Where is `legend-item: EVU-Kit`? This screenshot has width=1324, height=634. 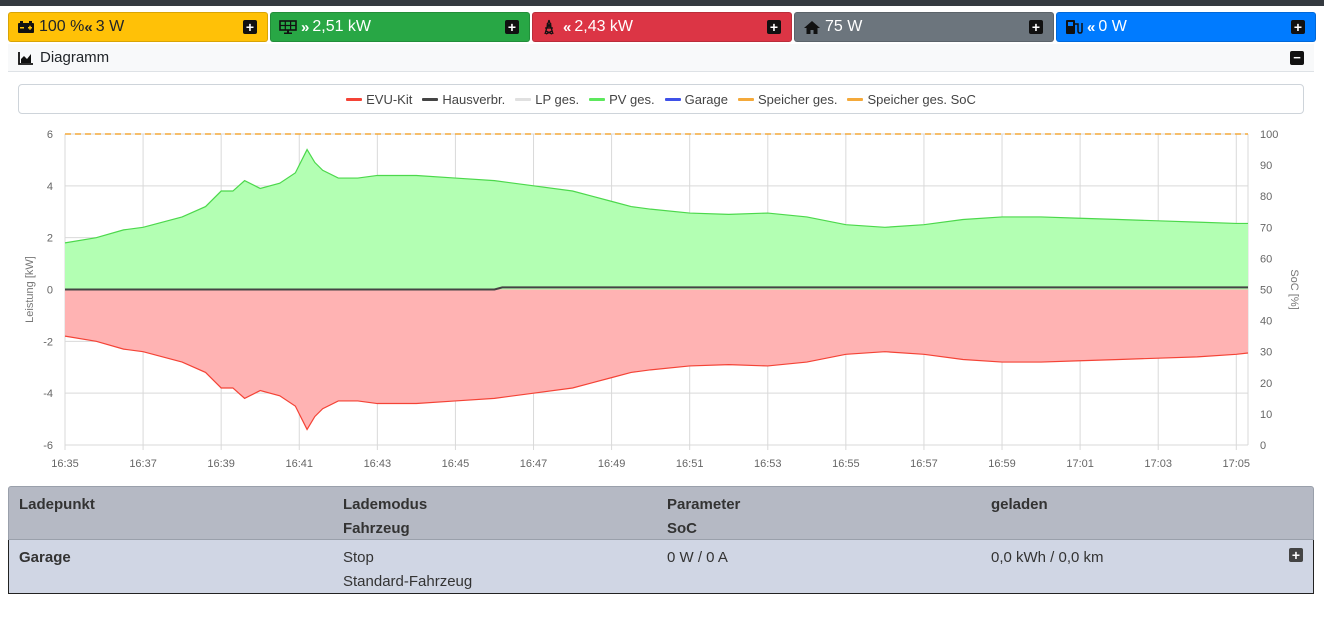 legend-item: EVU-Kit is located at coordinates (379, 99).